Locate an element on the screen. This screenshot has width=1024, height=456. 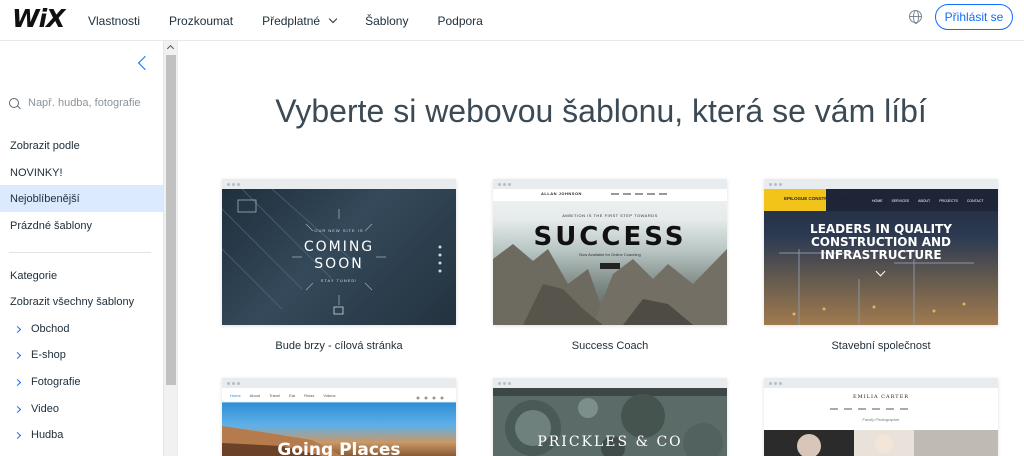
category-video: Video is located at coordinates (36, 409).